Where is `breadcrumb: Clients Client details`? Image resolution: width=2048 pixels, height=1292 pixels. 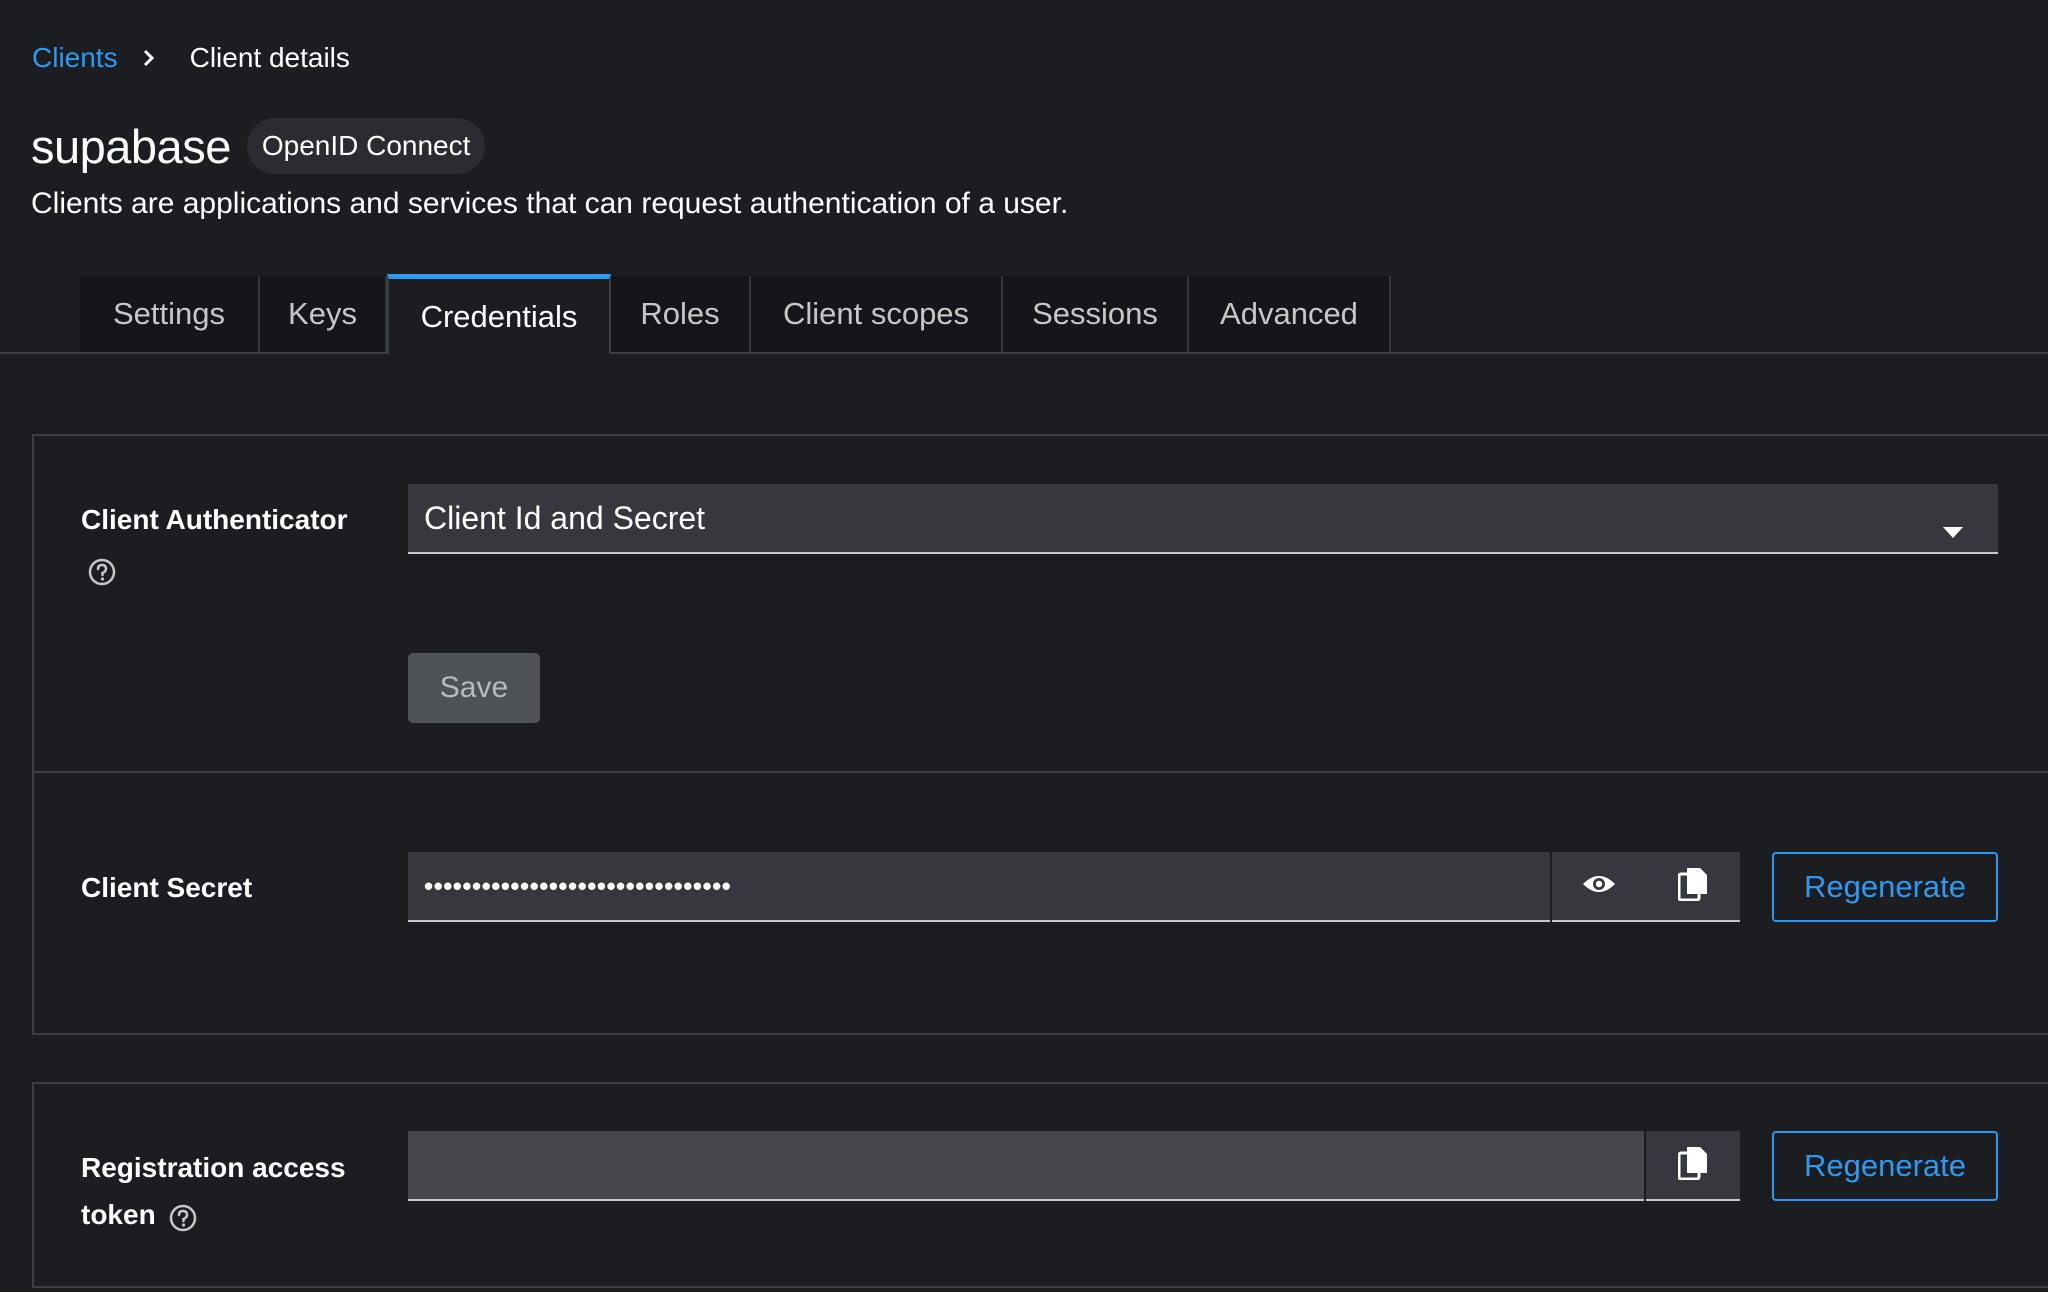 breadcrumb: Clients Client details is located at coordinates (191, 58).